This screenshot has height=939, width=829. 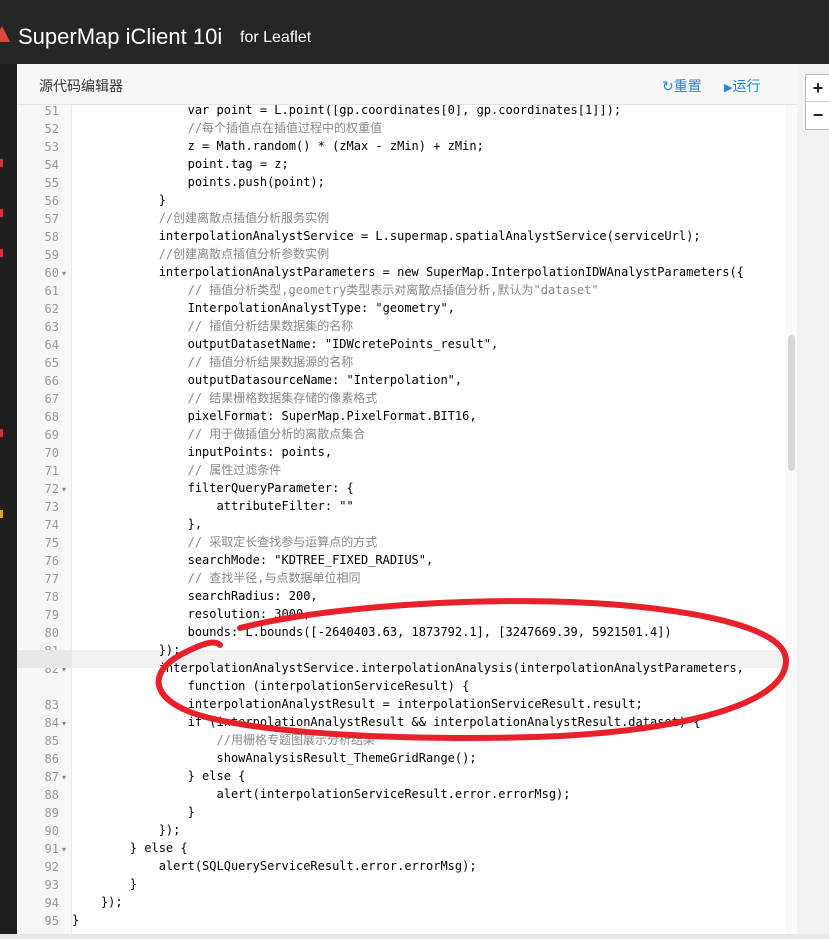 I want to click on reset-button: ↻重置, so click(x=682, y=86).